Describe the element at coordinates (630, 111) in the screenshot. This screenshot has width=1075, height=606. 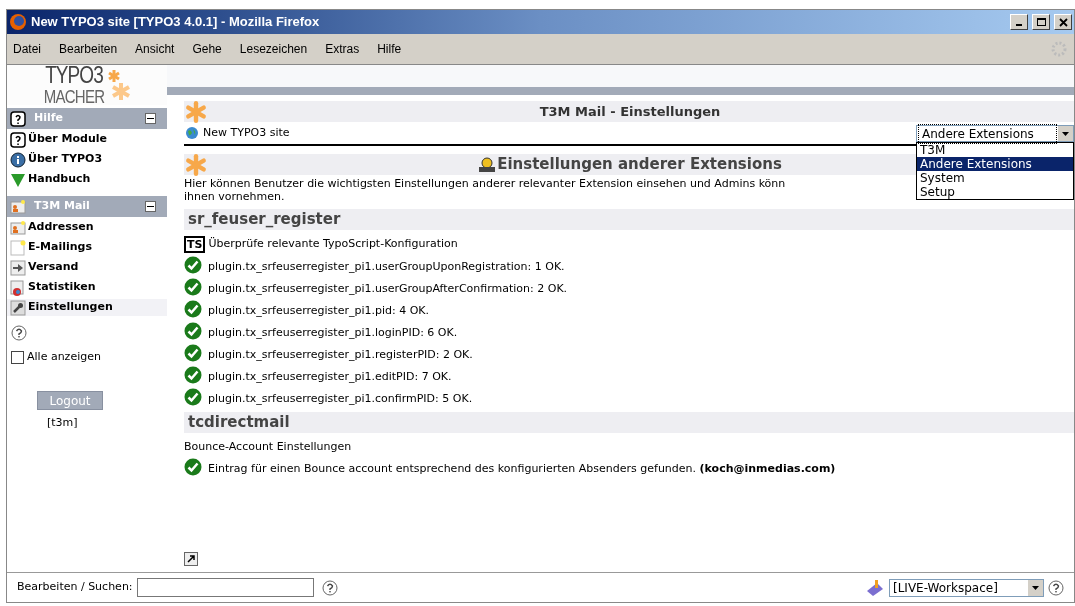
I see `page-title: T3M Mail - Einstellungen` at that location.